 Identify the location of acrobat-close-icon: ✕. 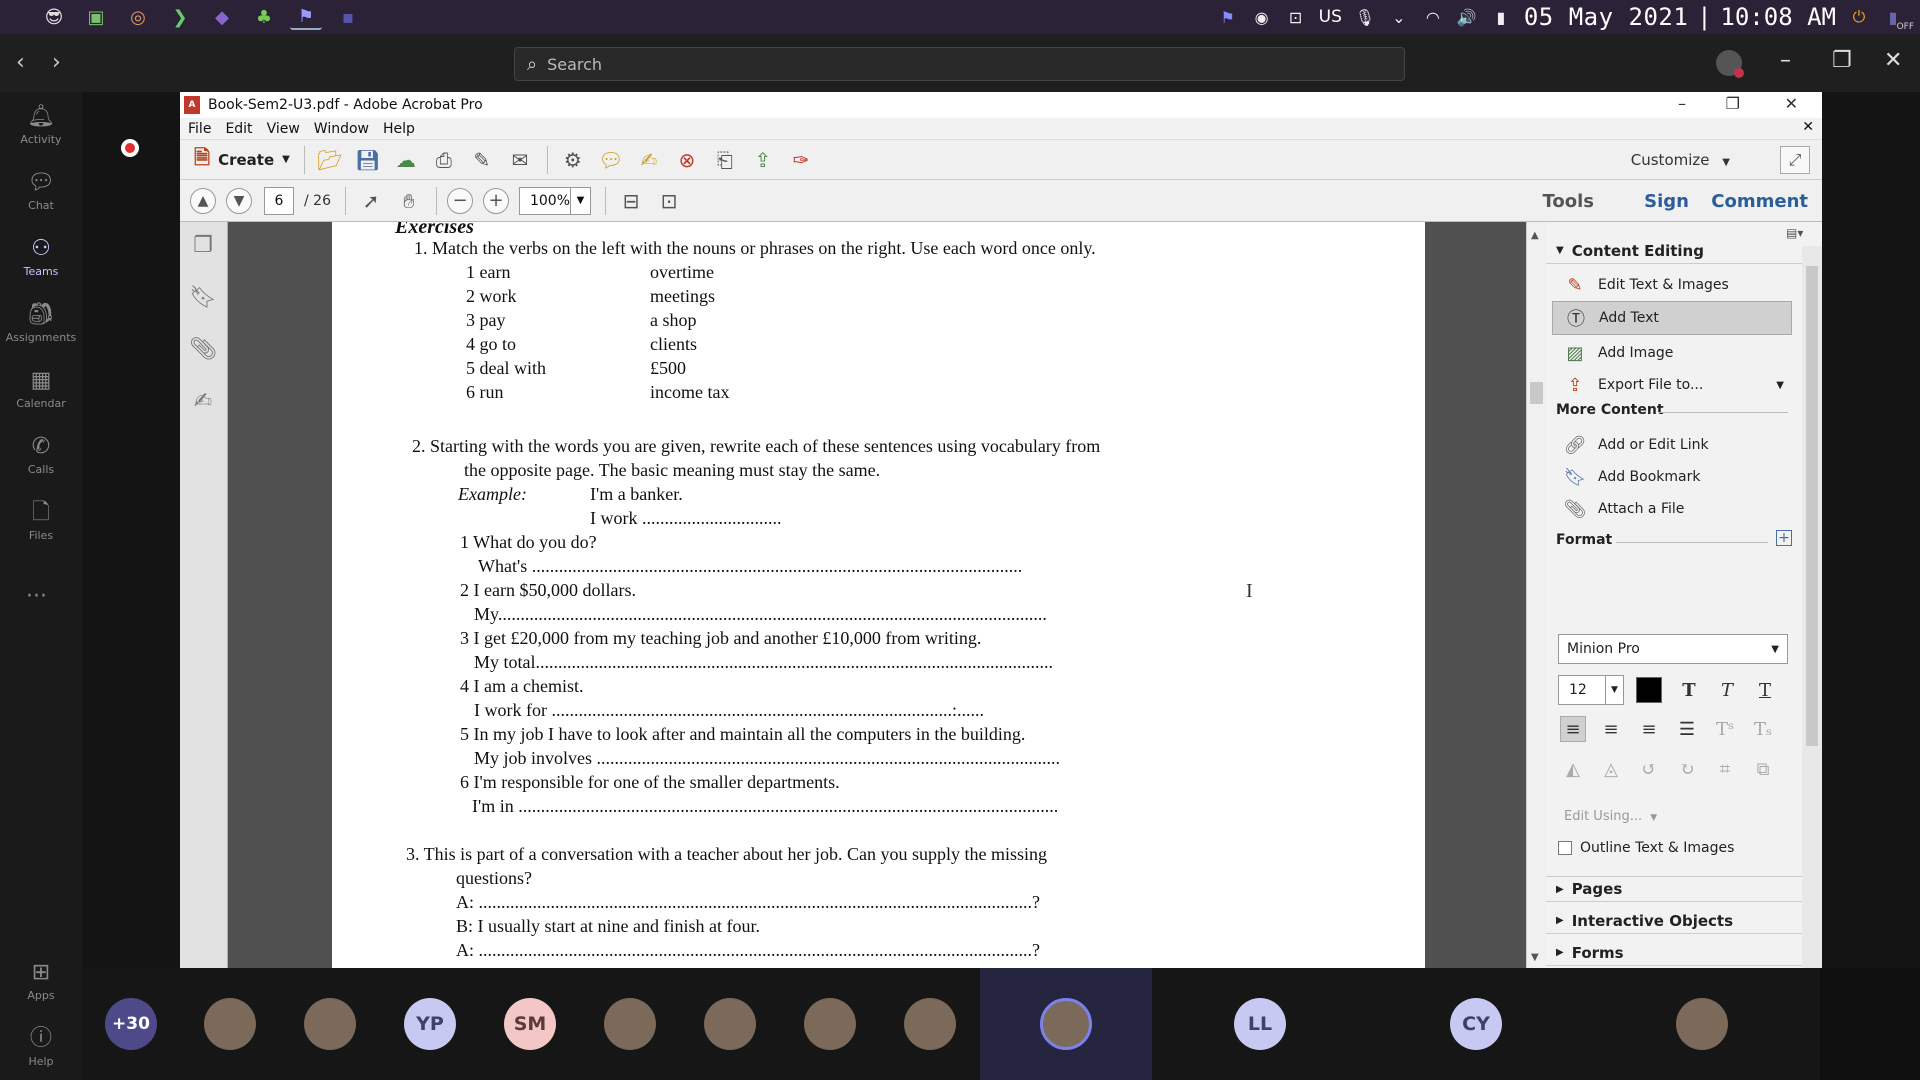
(1791, 103).